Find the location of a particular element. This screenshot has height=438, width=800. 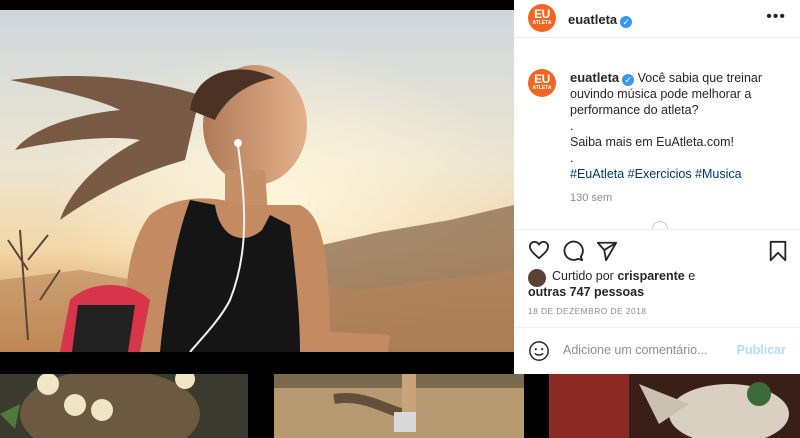

liked-by-and: e is located at coordinates (692, 276).